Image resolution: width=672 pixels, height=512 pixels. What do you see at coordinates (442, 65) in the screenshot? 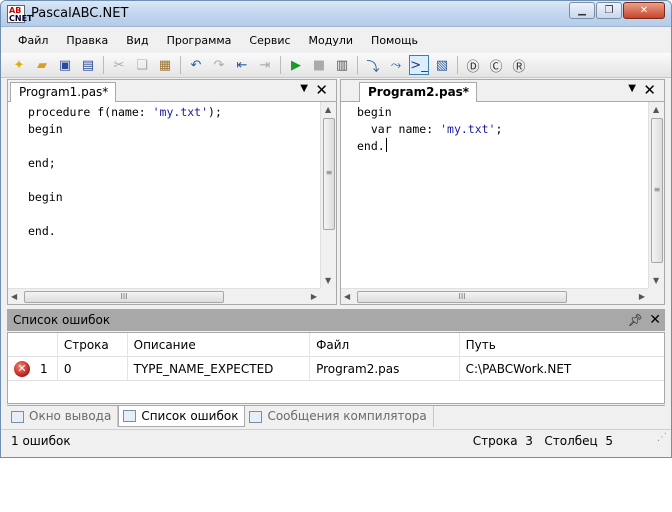
I see `form-designer-icon: ▧` at bounding box center [442, 65].